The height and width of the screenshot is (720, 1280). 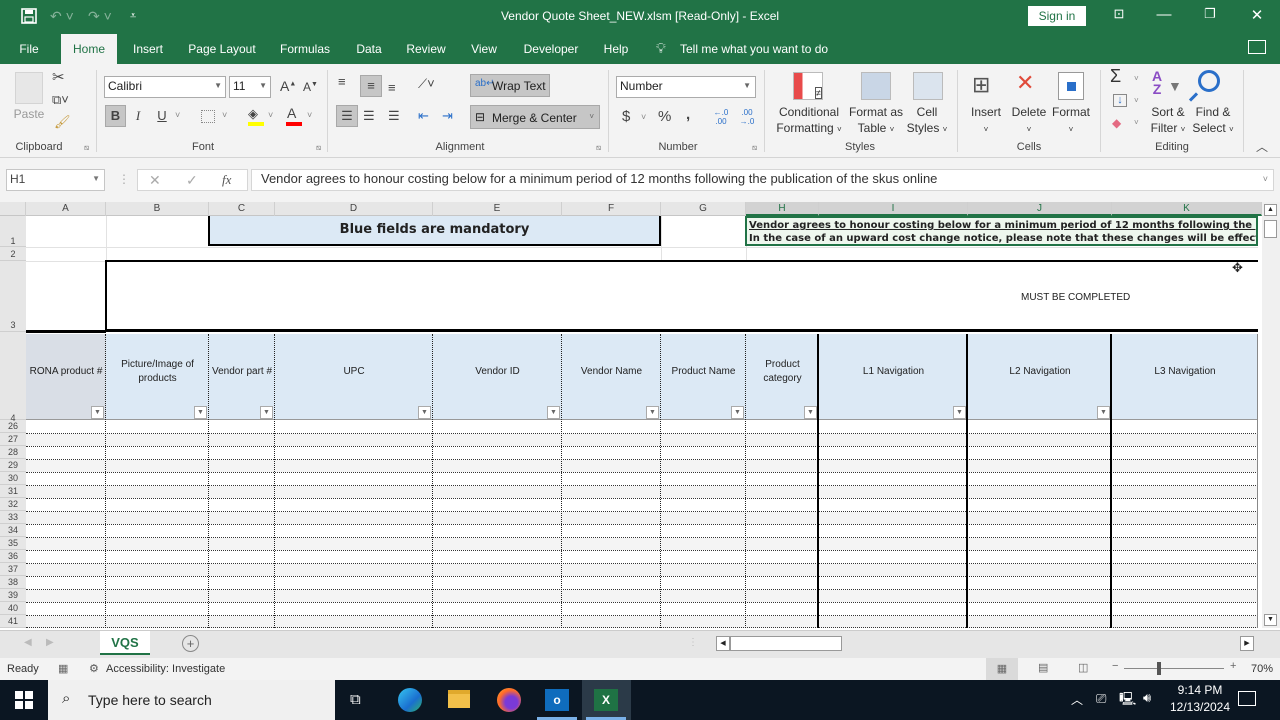 I want to click on sign-in-button: Sign in, so click(x=1057, y=16).